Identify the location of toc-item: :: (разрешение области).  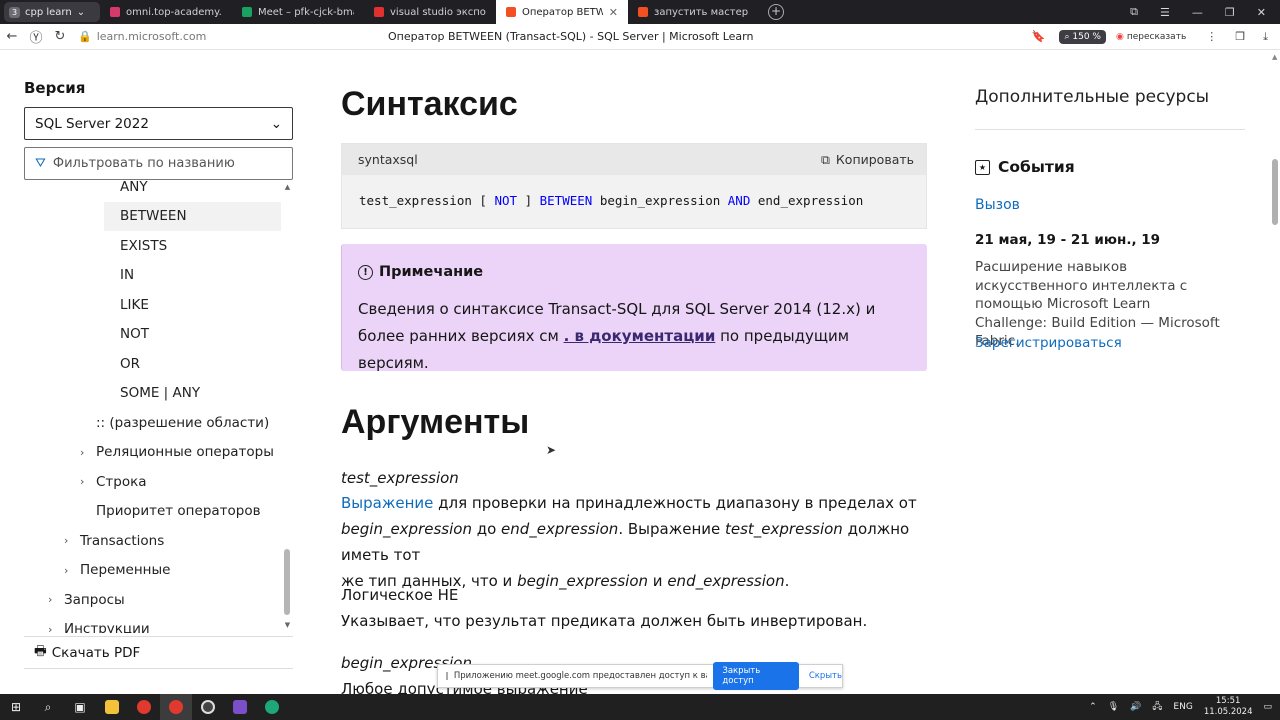
(182, 422).